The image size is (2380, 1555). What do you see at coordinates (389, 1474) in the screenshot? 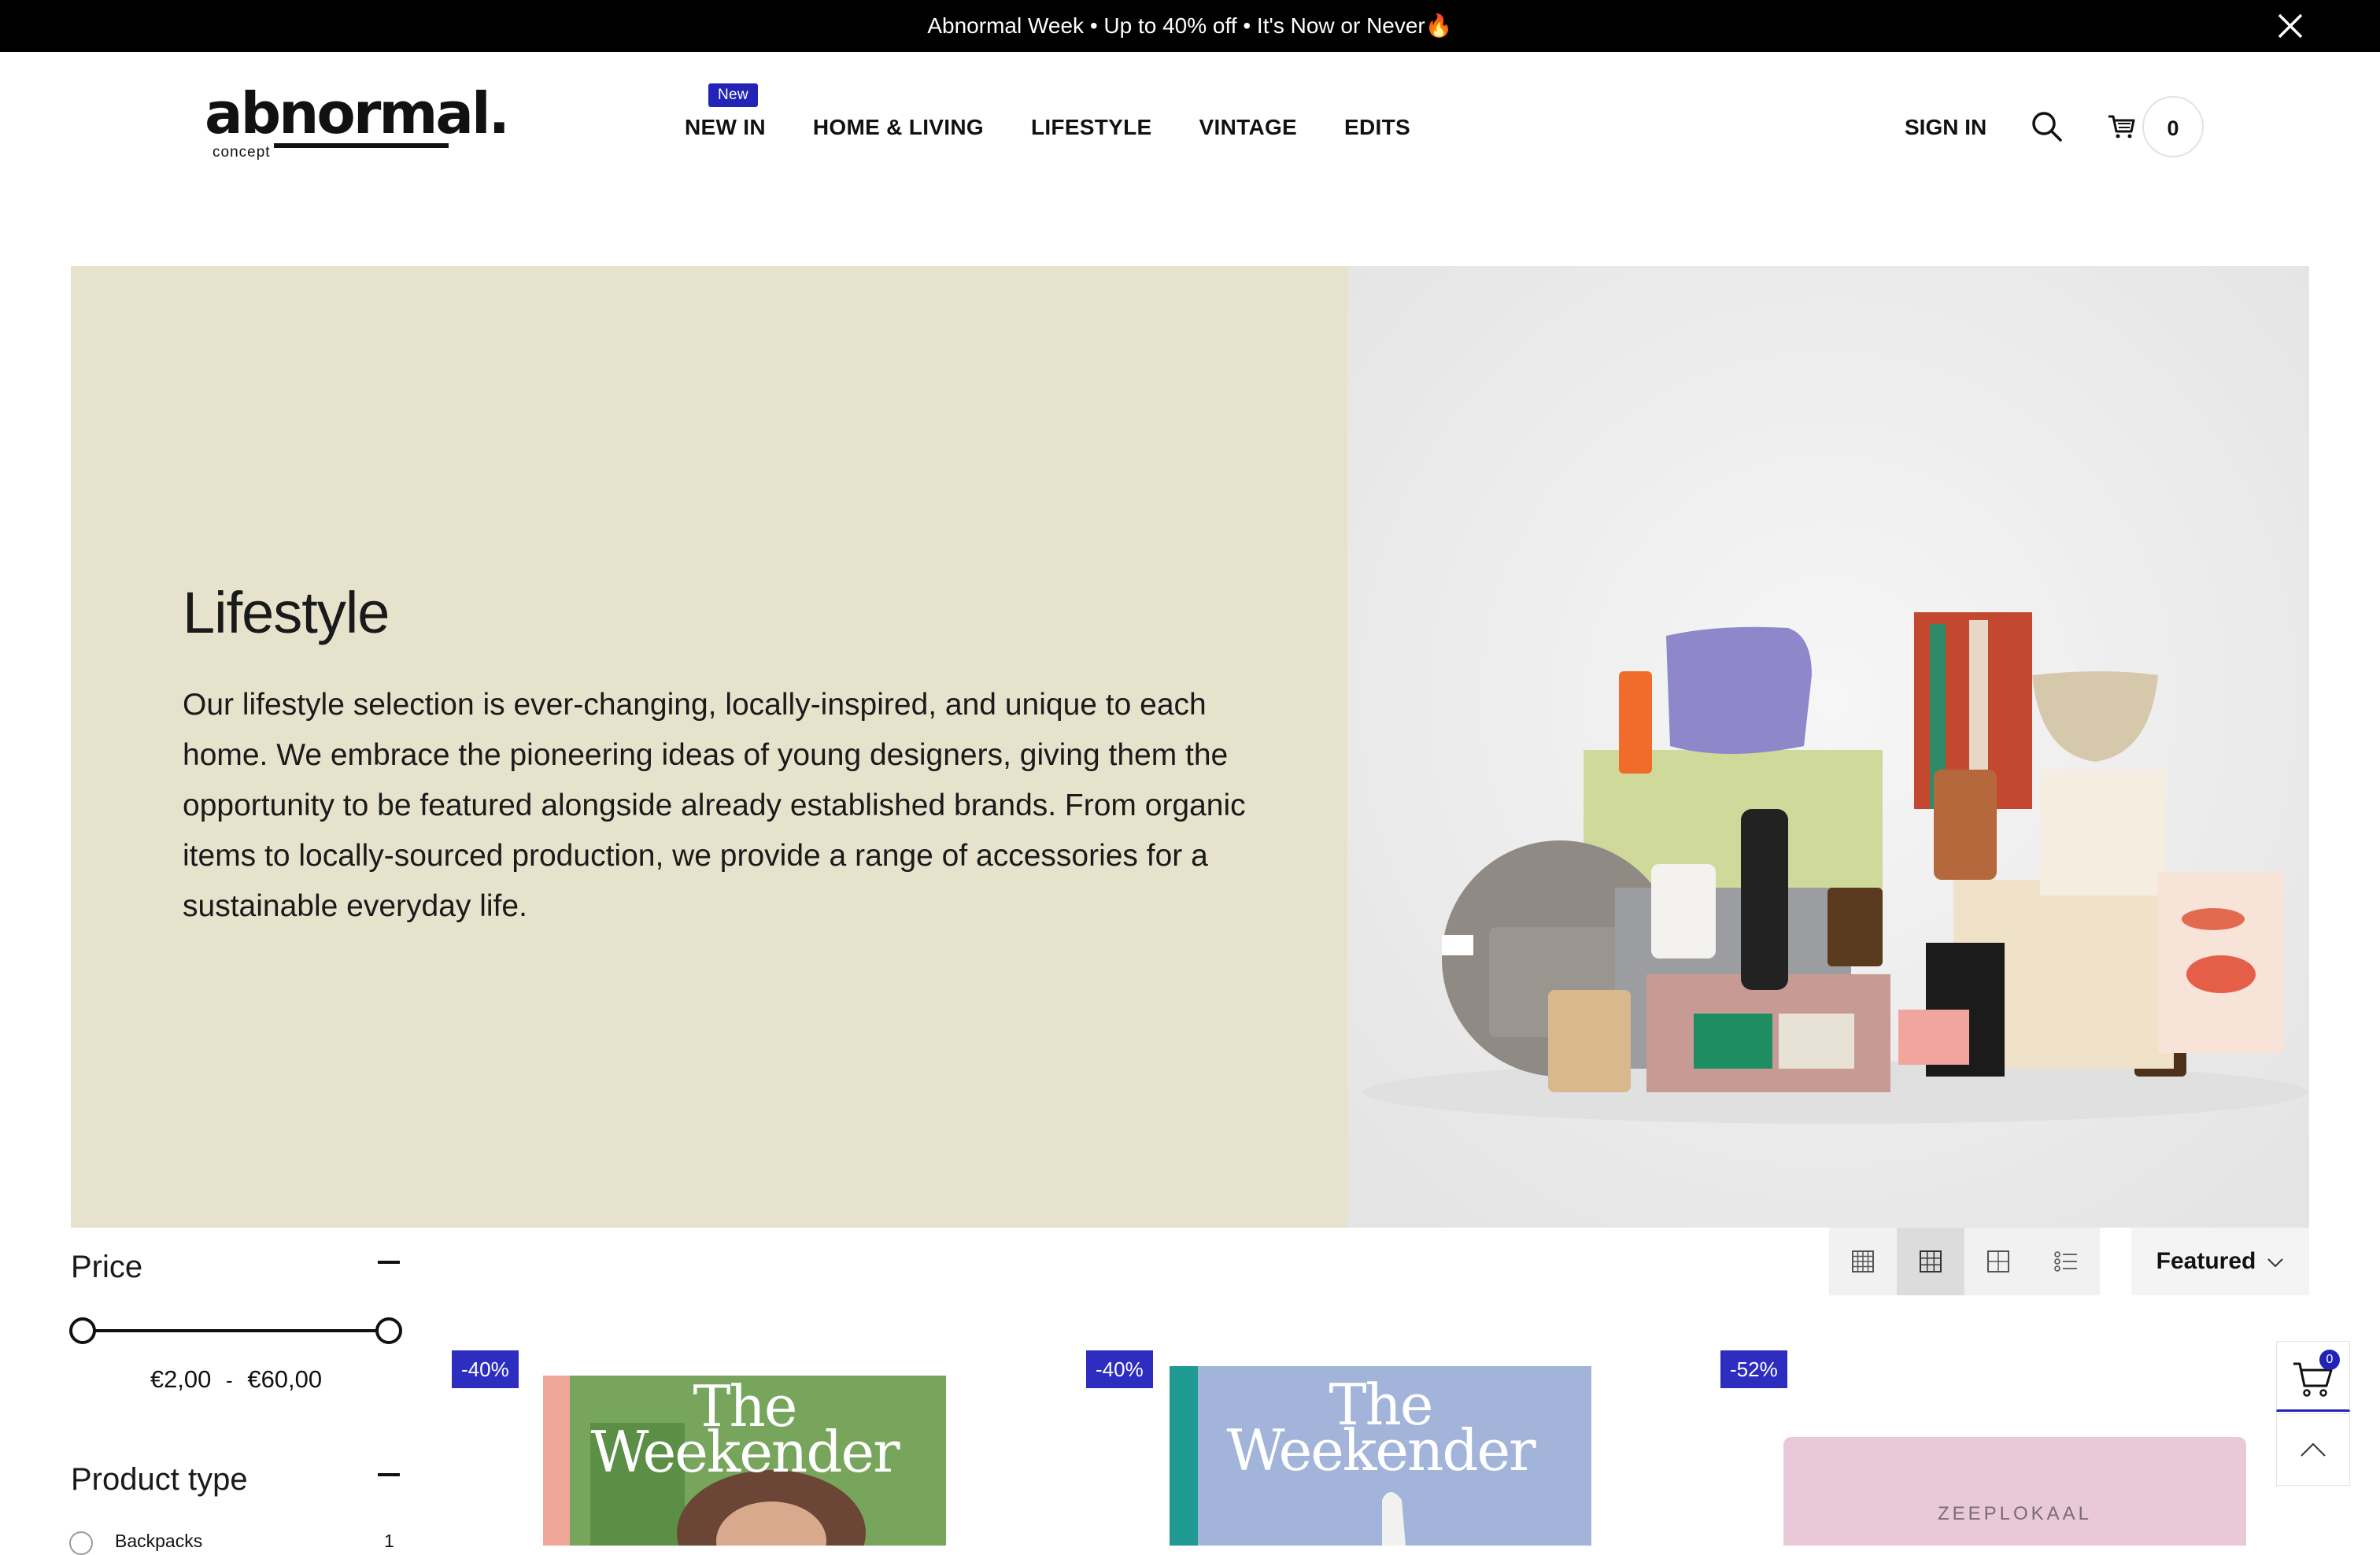
I see `product-type-collapse-icon` at bounding box center [389, 1474].